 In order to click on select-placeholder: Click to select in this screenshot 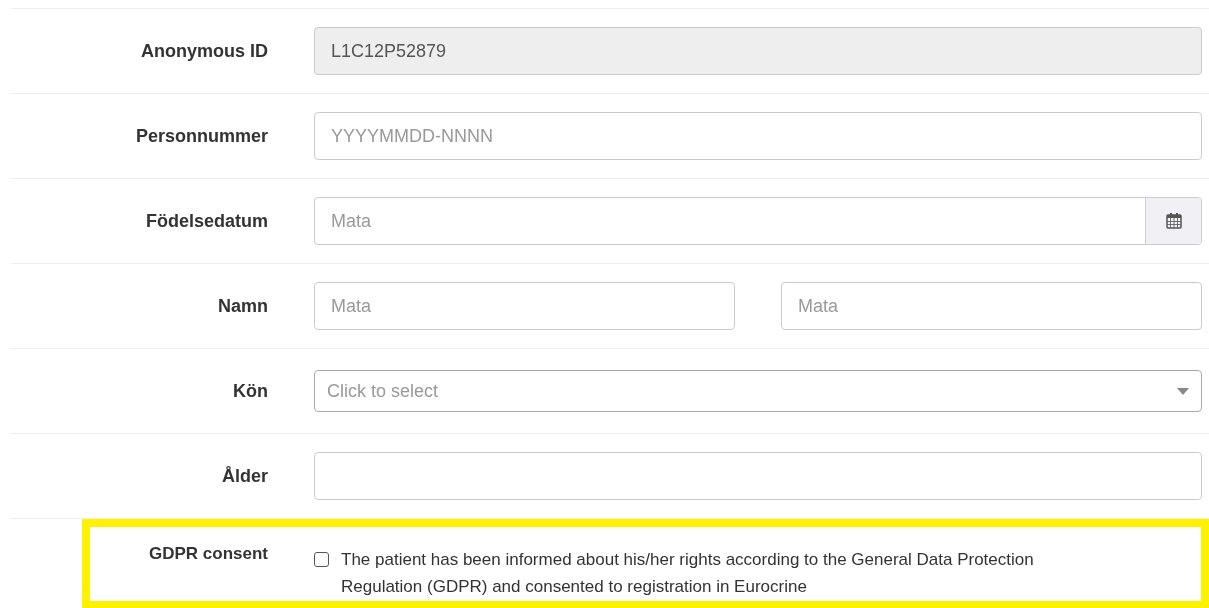, I will do `click(383, 391)`.